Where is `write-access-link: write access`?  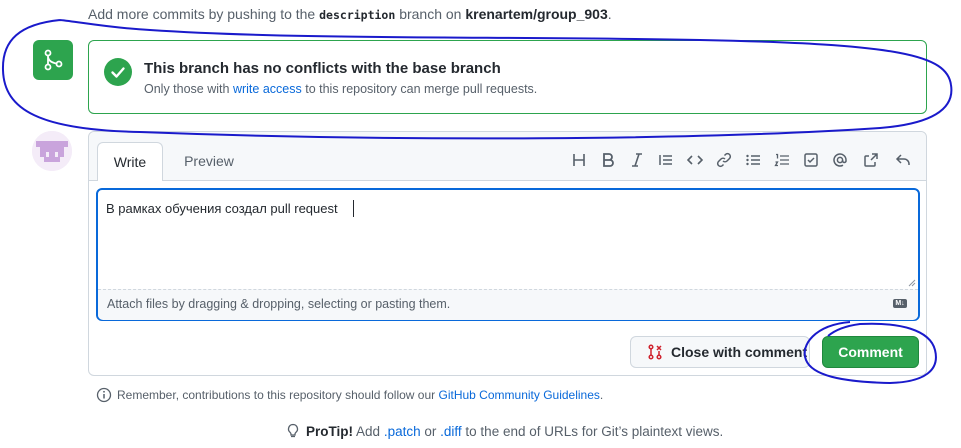 write-access-link: write access is located at coordinates (267, 89).